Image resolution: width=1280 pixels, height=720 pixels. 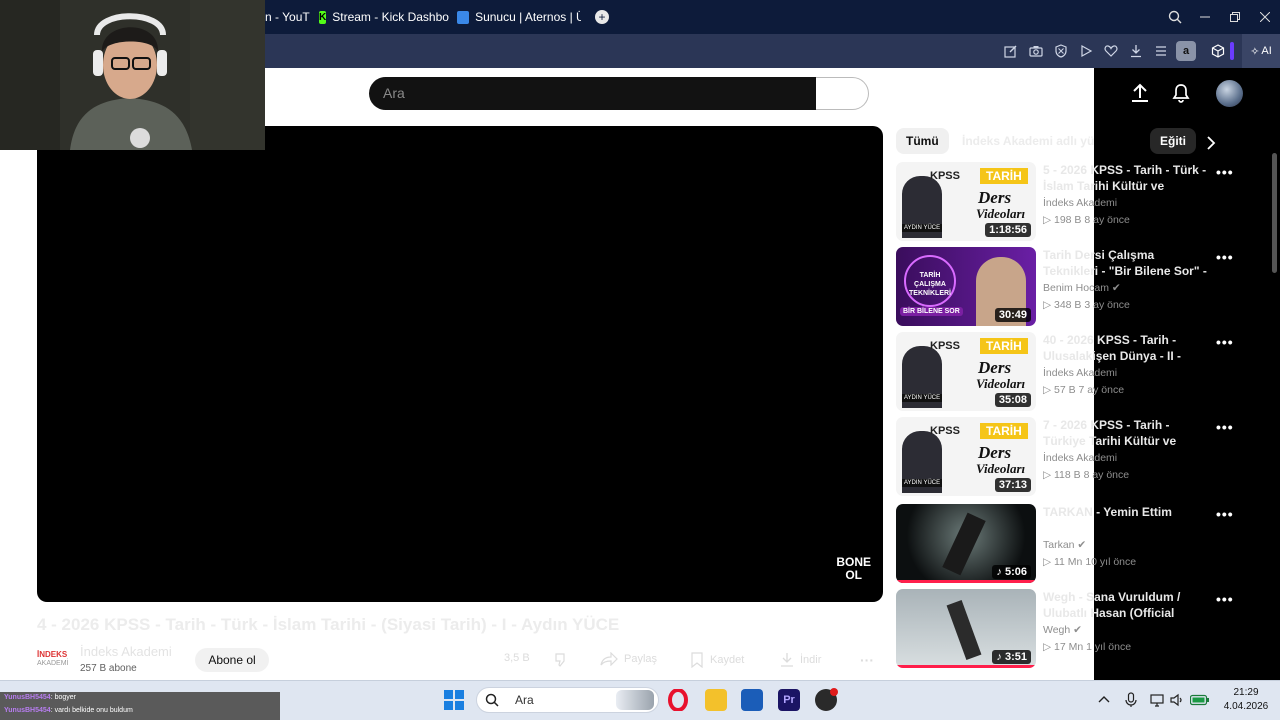 I want to click on recommendation-meta: ▷ 57 B 7 ay önce, so click(x=1084, y=390).